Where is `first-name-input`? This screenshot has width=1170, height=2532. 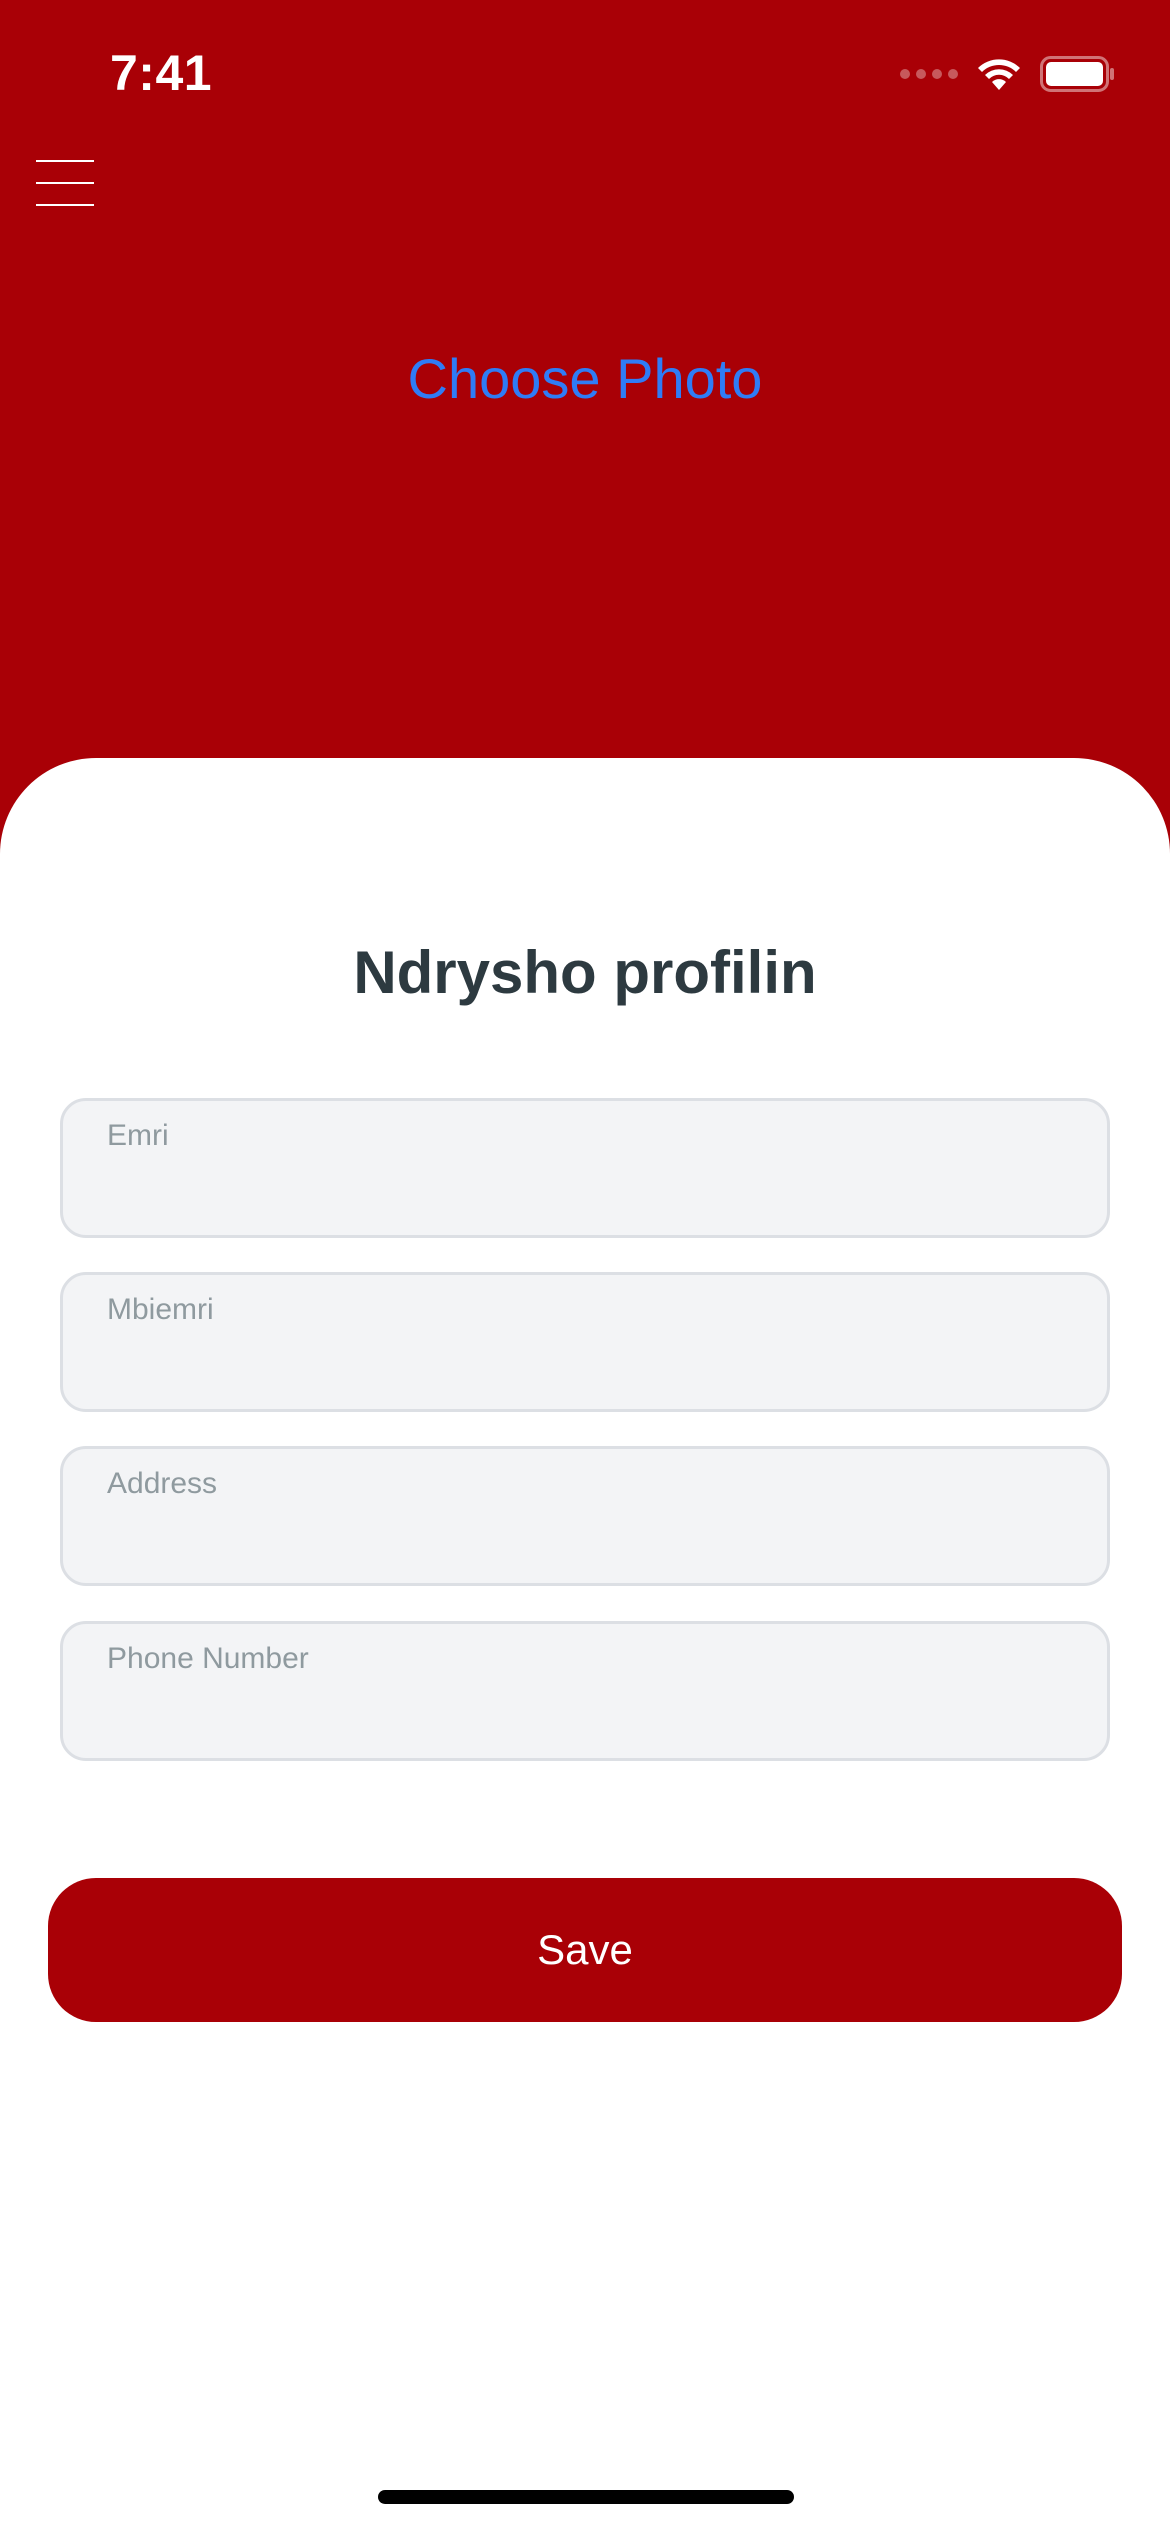
first-name-input is located at coordinates (584, 1195).